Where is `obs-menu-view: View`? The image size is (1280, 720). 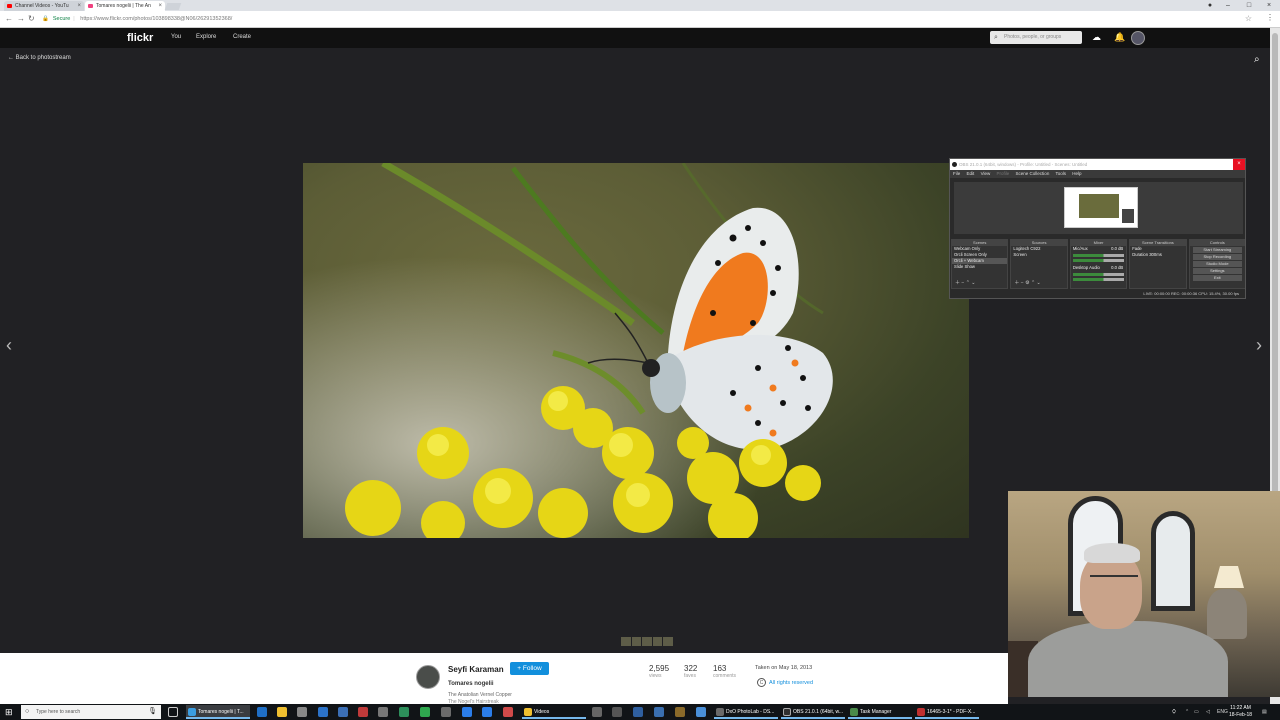 obs-menu-view: View is located at coordinates (986, 173).